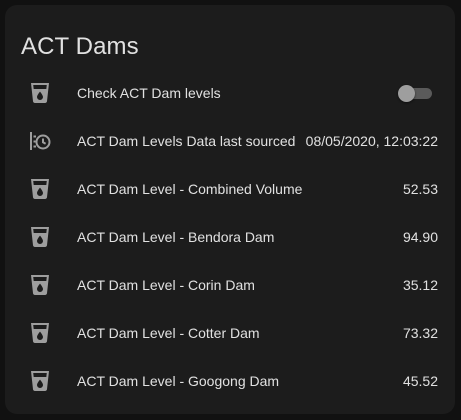  What do you see at coordinates (149, 93) in the screenshot?
I see `entity-label: Check ACT Dam levels` at bounding box center [149, 93].